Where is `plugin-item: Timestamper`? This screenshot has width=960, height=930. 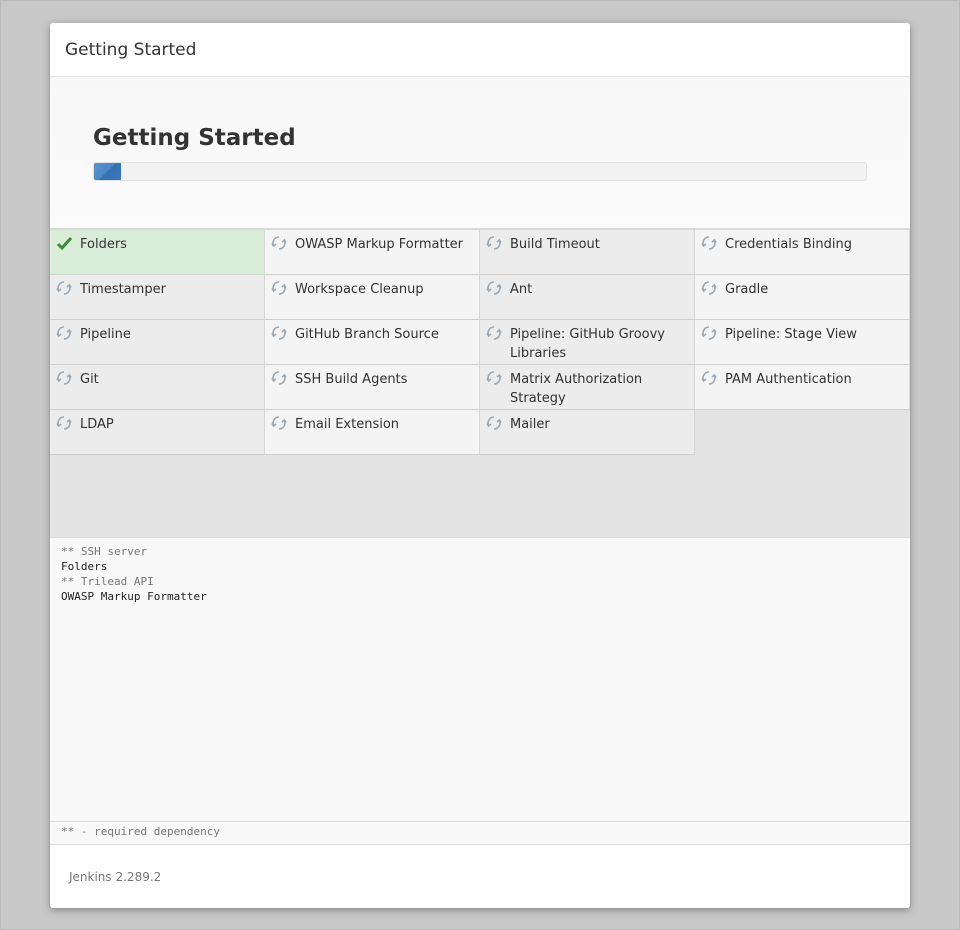 plugin-item: Timestamper is located at coordinates (157, 297).